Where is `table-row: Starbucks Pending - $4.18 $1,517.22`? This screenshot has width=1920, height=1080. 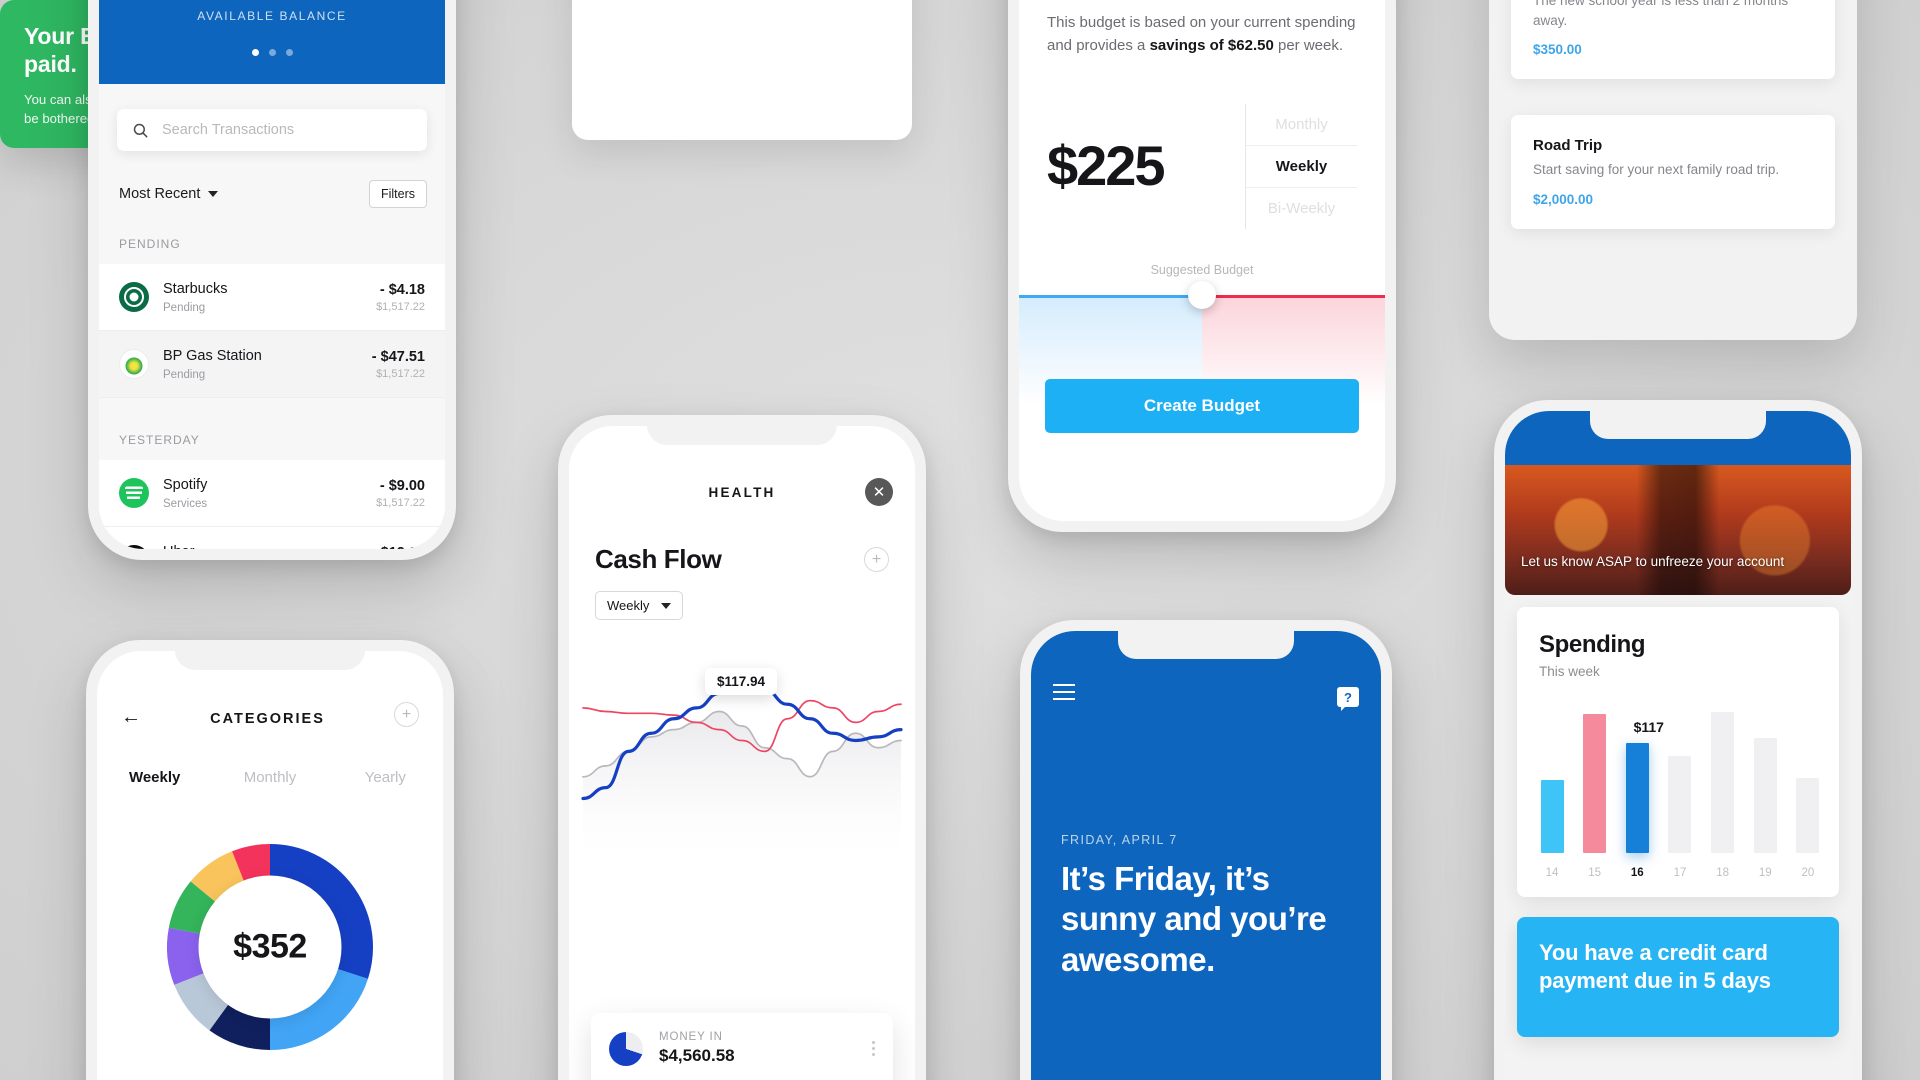 table-row: Starbucks Pending - $4.18 $1,517.22 is located at coordinates (272, 297).